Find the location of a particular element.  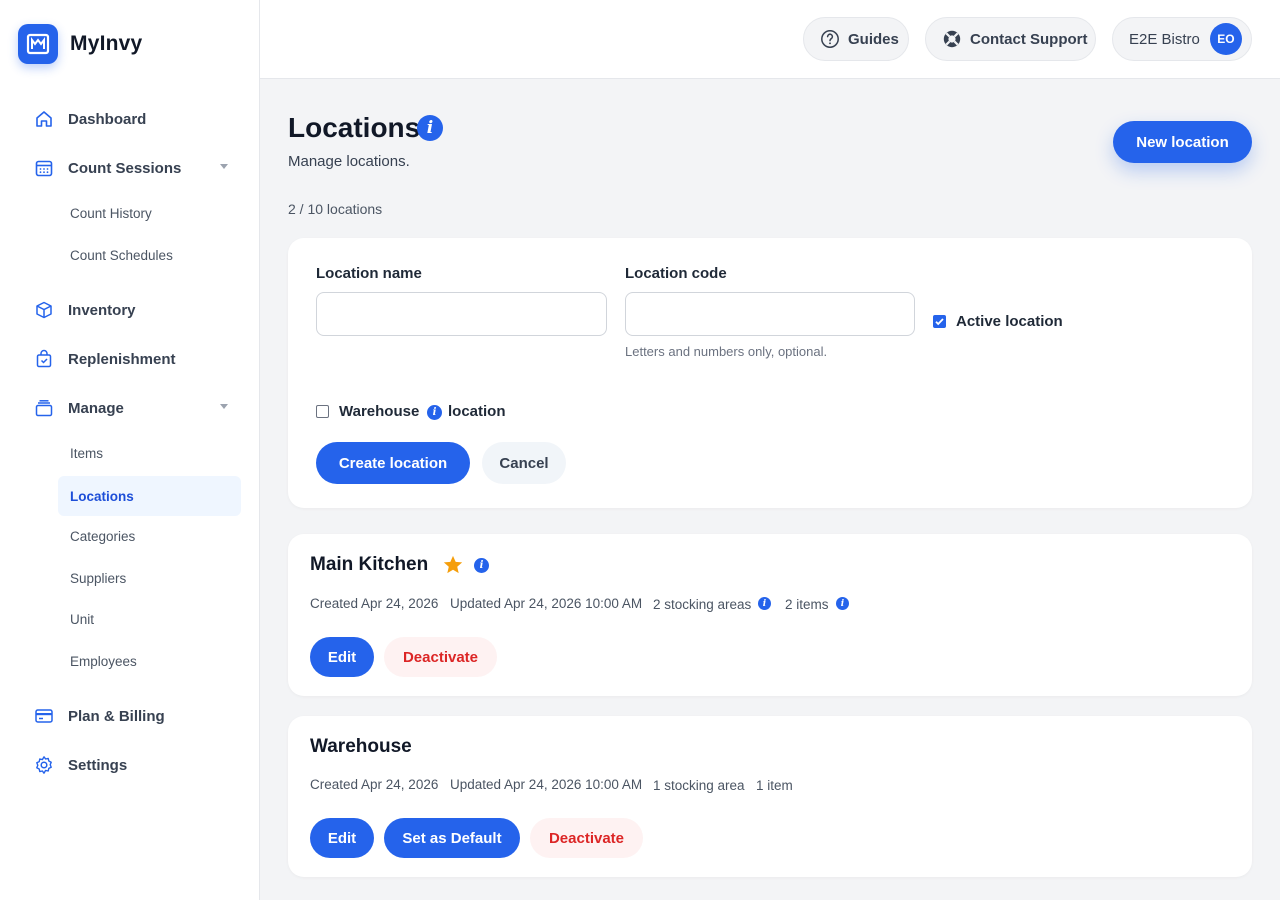

sidebar-item-label: Replenishment is located at coordinates (122, 359).